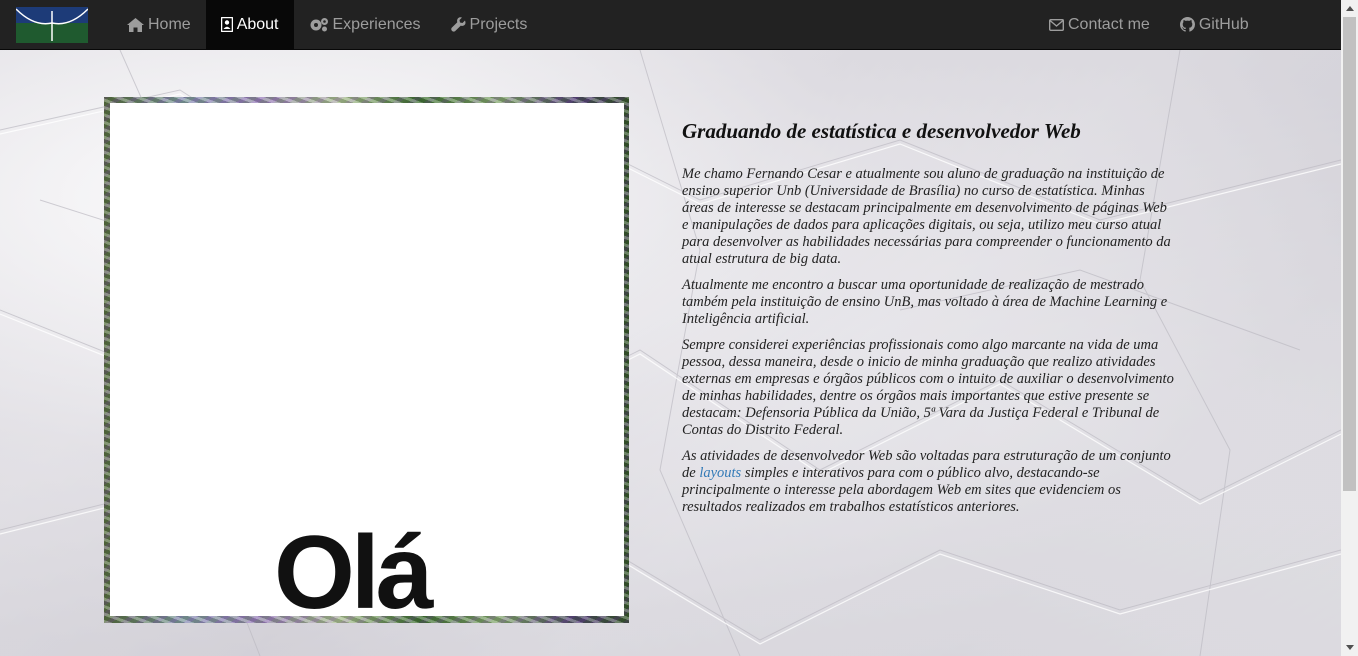  Describe the element at coordinates (720, 473) in the screenshot. I see `layouts-link: layouts` at that location.